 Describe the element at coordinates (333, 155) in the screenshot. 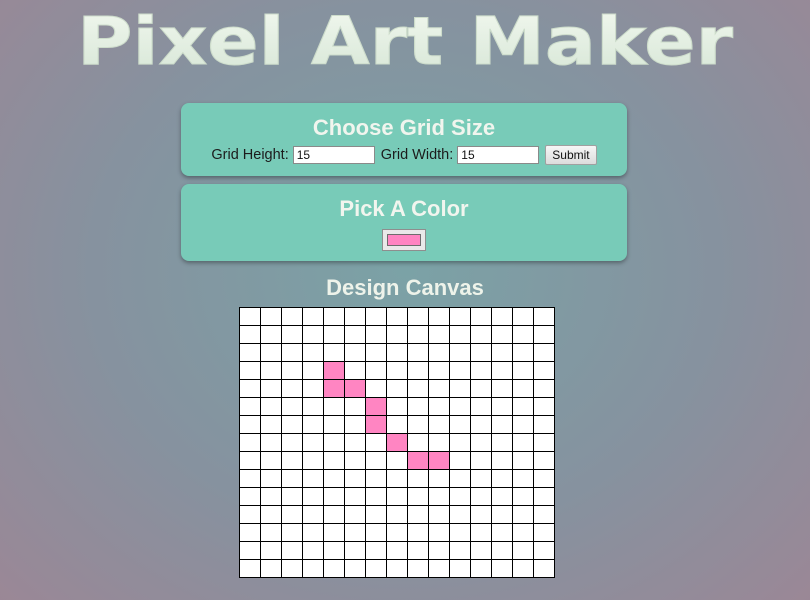

I see `grid-height-input` at that location.